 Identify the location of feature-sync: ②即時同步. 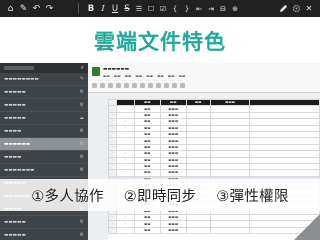
(160, 196).